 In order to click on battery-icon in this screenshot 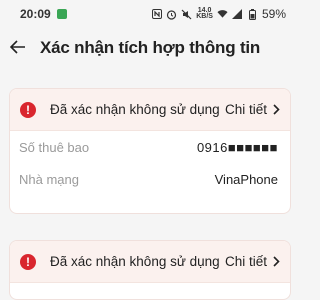, I will do `click(252, 14)`.